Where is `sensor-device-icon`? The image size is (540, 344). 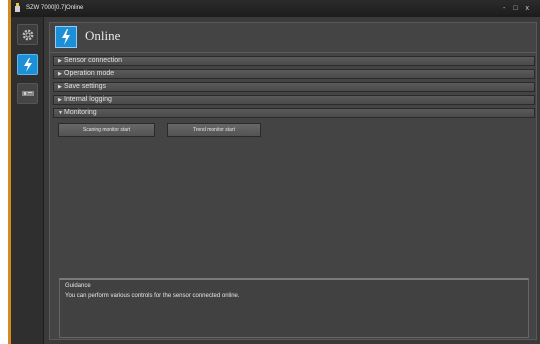 sensor-device-icon is located at coordinates (27, 93).